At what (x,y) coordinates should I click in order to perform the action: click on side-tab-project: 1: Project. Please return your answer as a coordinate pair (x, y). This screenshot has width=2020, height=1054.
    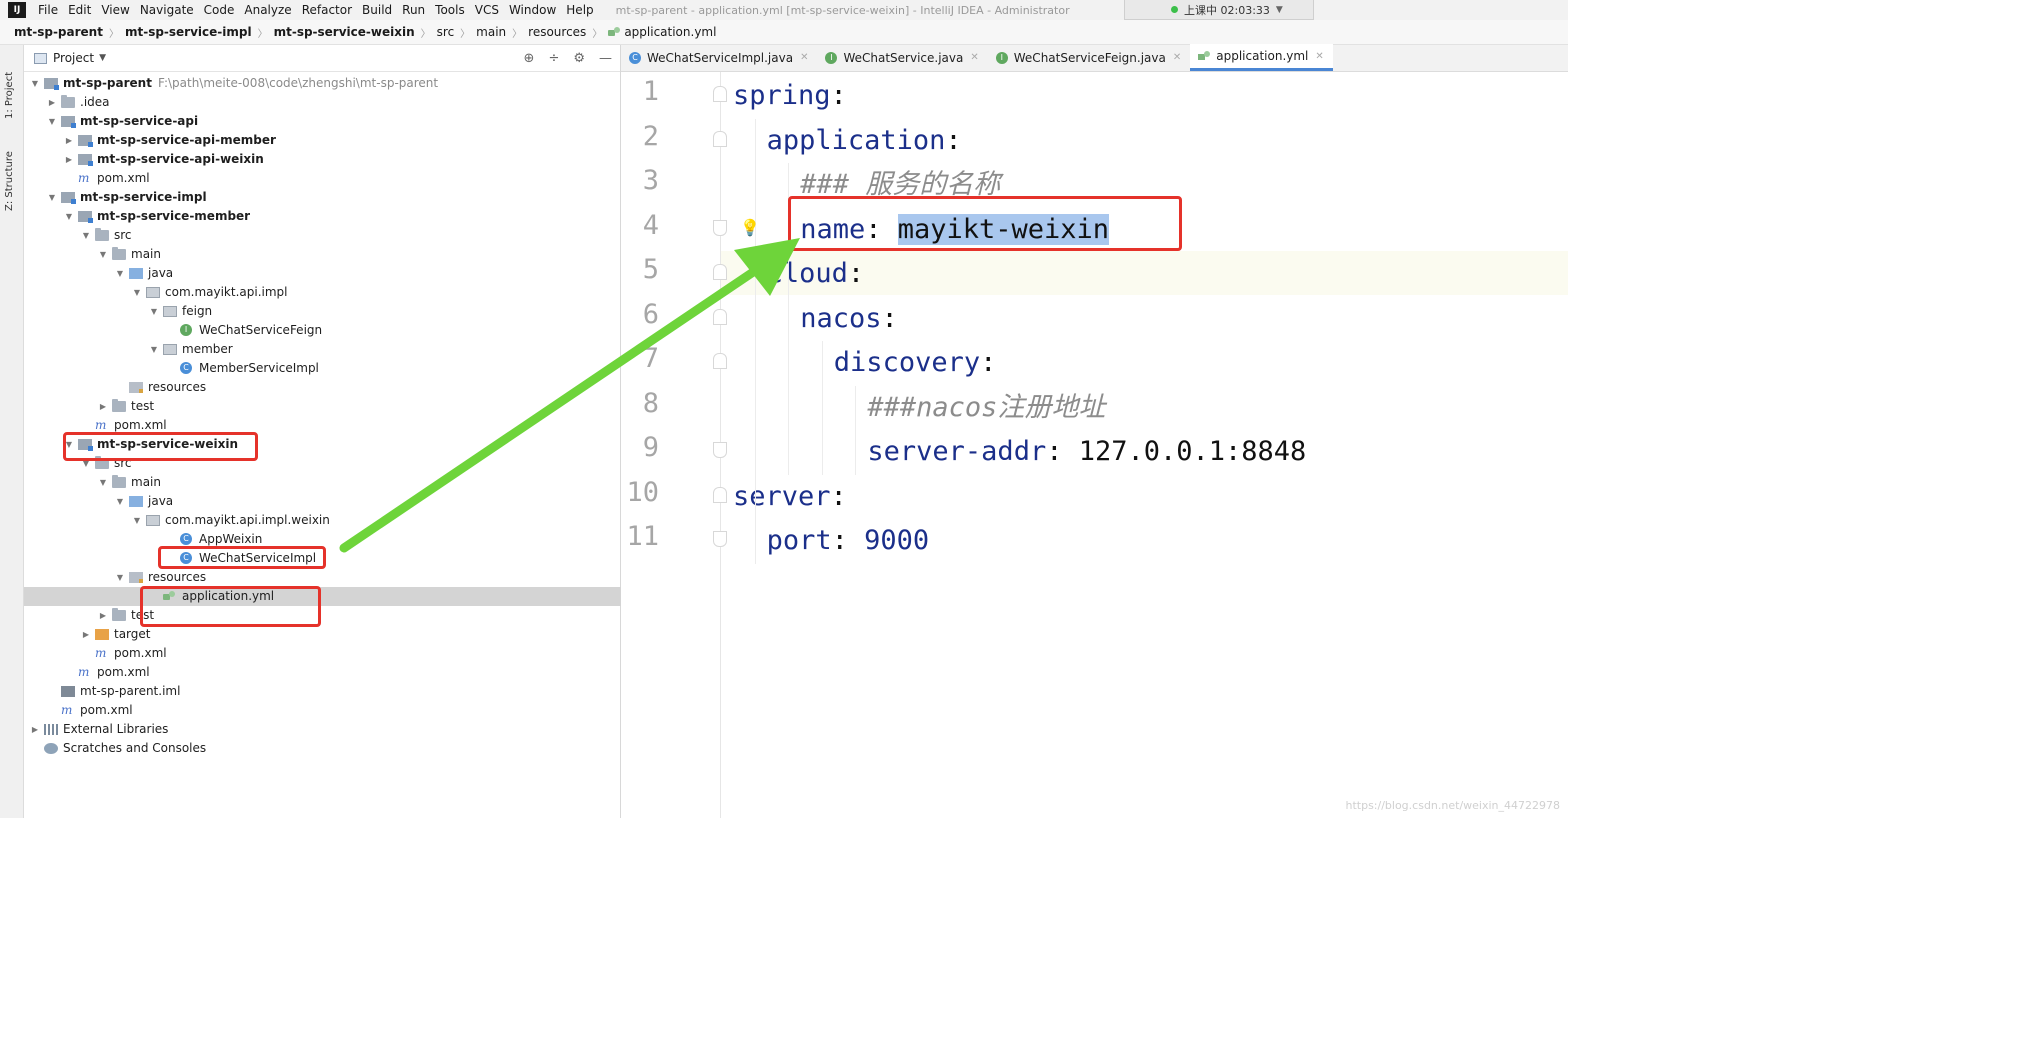
    Looking at the image, I should click on (12, 86).